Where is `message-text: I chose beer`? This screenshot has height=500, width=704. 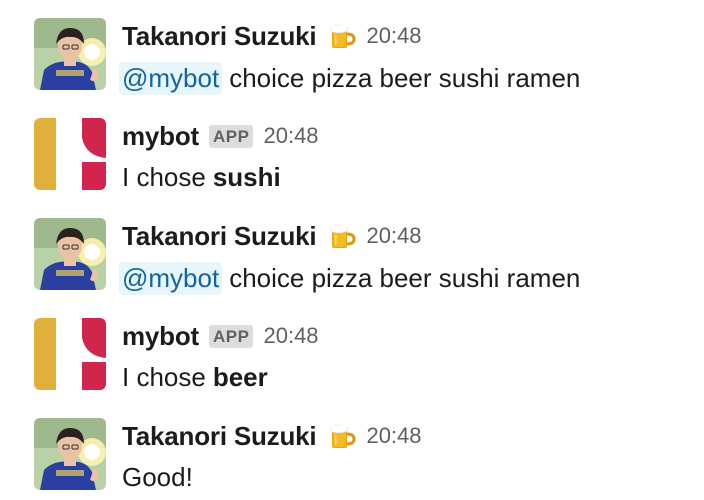
message-text: I chose beer is located at coordinates (195, 377).